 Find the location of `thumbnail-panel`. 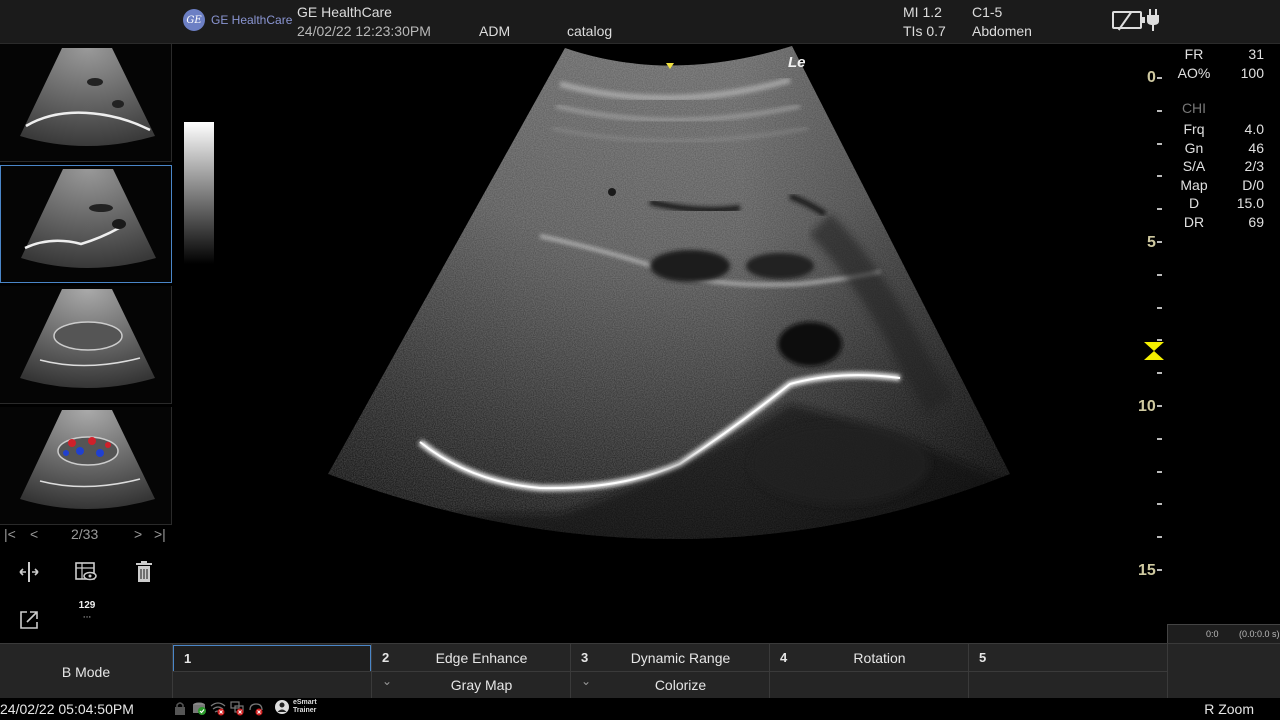

thumbnail-panel is located at coordinates (86, 284).